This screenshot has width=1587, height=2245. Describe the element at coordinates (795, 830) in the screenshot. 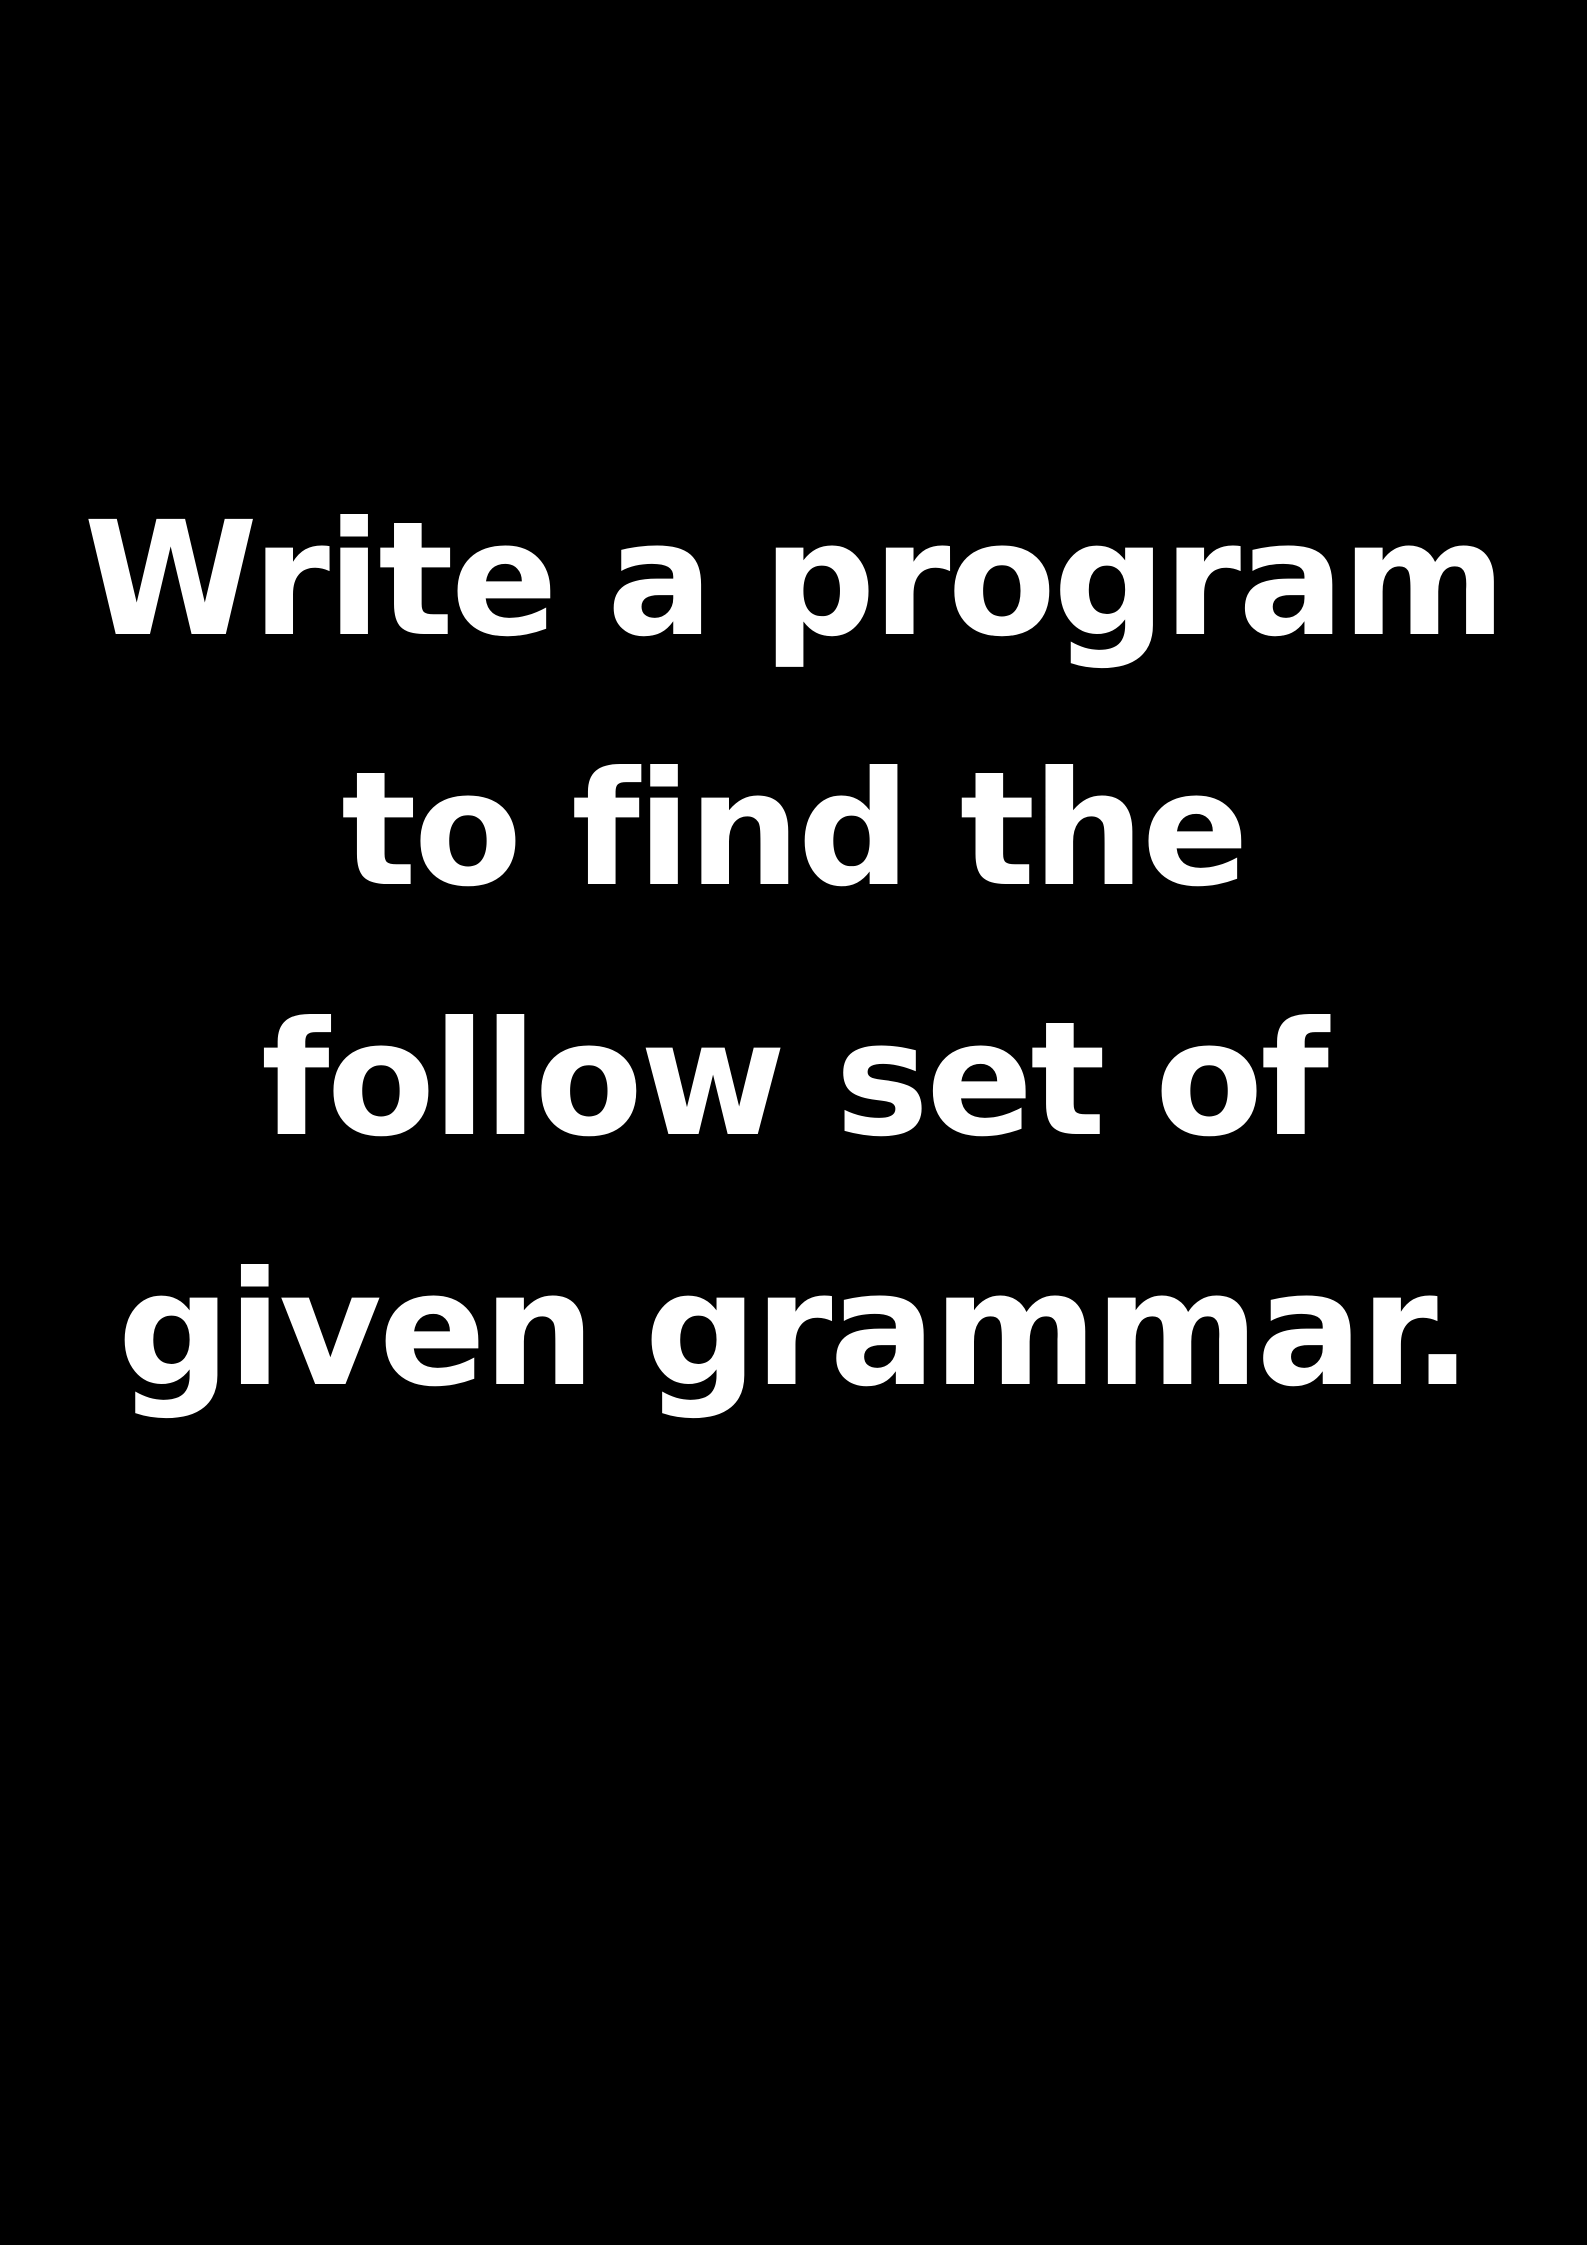

I see `headline-line-2: to find the` at that location.